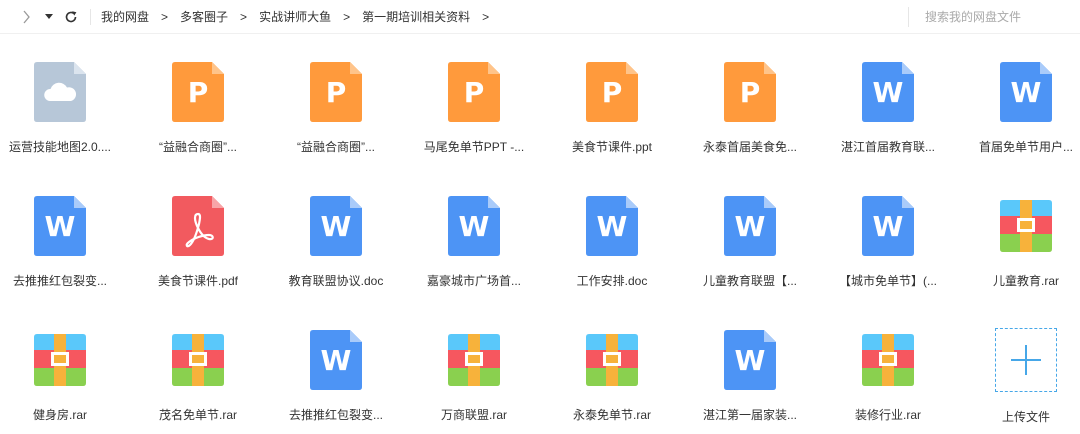  Describe the element at coordinates (295, 16) in the screenshot. I see `breadcrumb-item: 实战讲师大鱼` at that location.